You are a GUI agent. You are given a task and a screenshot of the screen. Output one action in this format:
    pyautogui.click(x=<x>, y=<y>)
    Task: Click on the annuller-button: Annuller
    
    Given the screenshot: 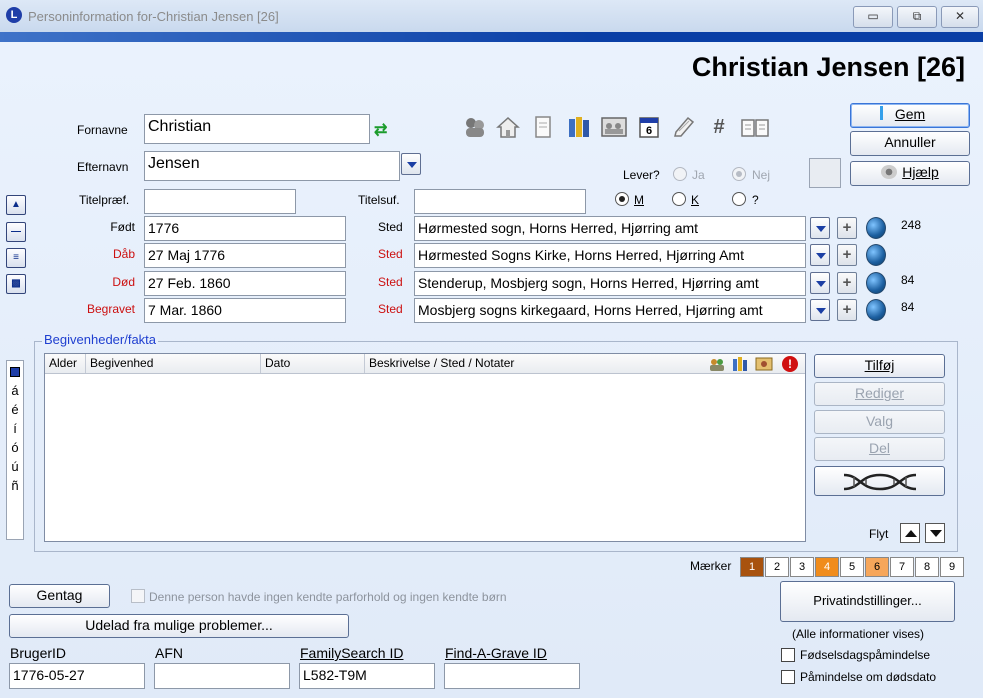 What is the action you would take?
    pyautogui.click(x=910, y=143)
    